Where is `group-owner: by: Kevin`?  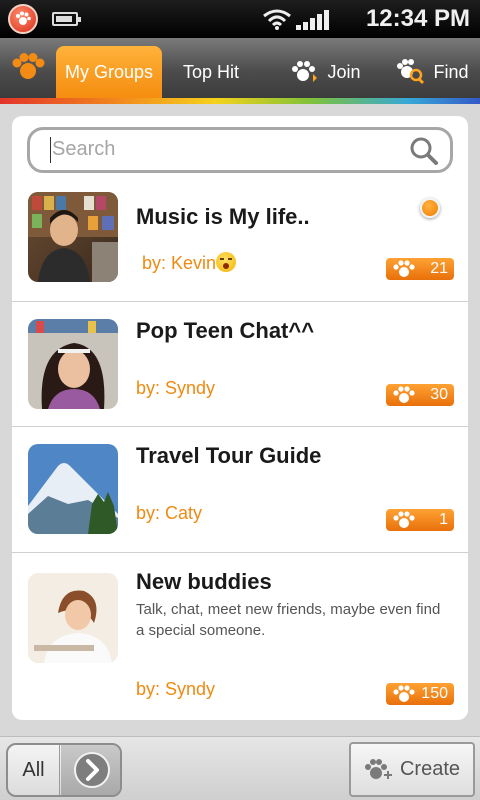
group-owner: by: Kevin is located at coordinates (189, 263).